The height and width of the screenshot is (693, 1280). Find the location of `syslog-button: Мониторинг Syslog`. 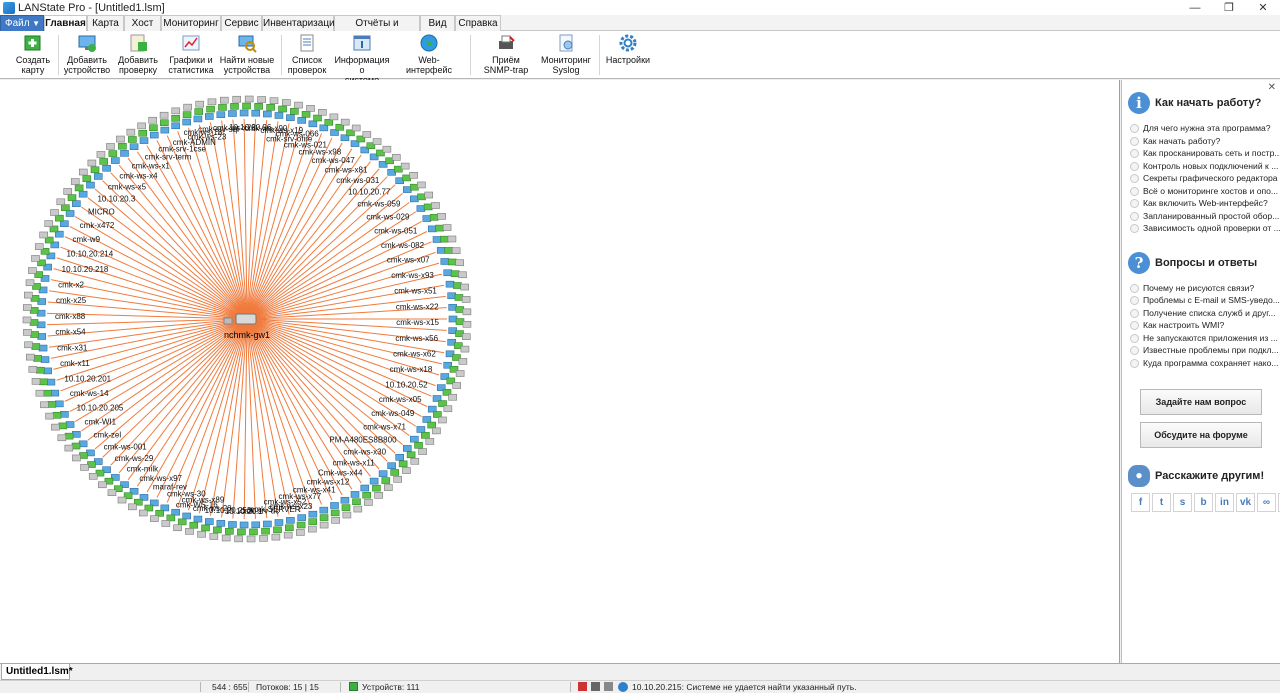

syslog-button: Мониторинг Syslog is located at coordinates (566, 55).